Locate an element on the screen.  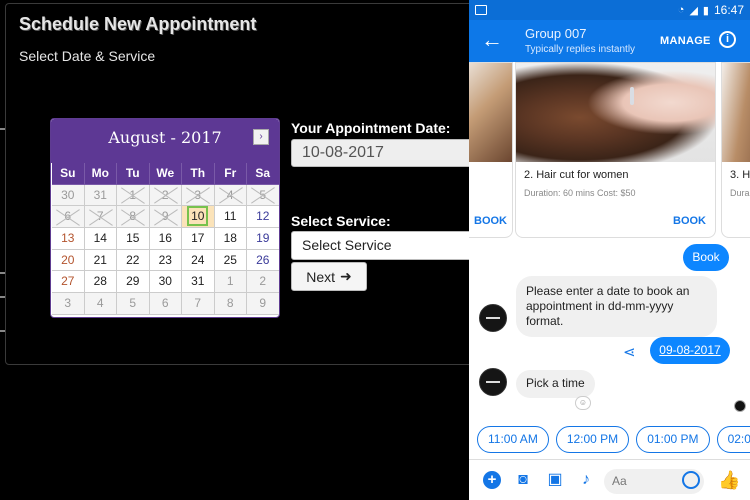
calendar-day: 29 is located at coordinates (133, 282).